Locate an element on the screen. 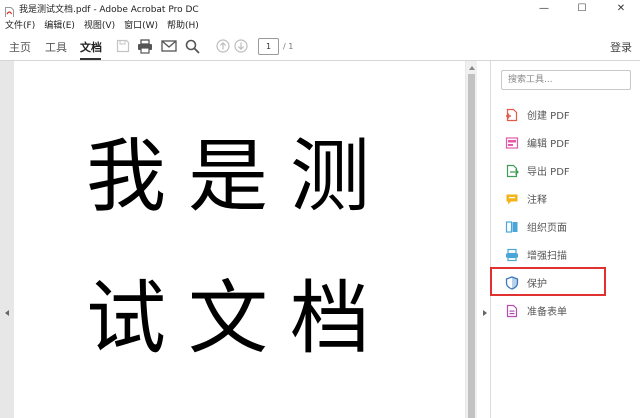 This screenshot has width=640, height=418. maximize-button: ☐ is located at coordinates (582, 8).